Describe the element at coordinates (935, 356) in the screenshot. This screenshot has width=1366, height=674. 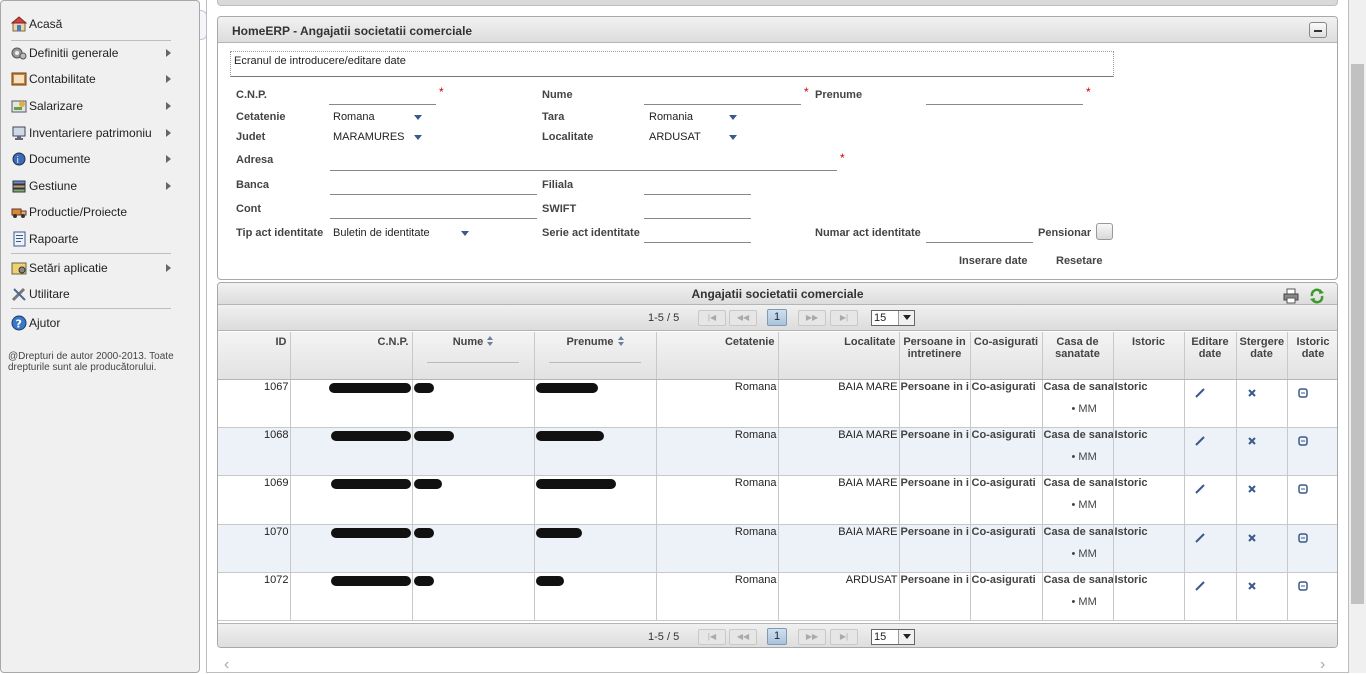
I see `col-header-persoane: Persoane in intretinere` at that location.